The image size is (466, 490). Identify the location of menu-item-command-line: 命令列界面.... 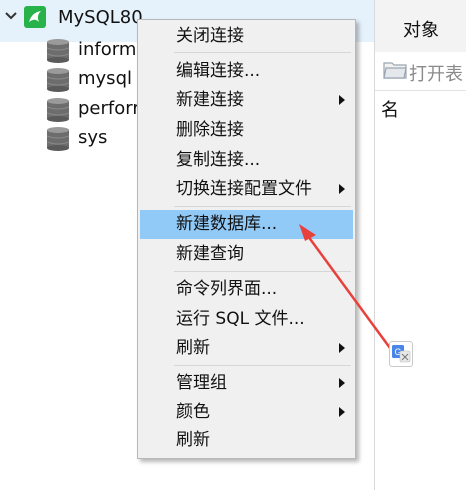
(246, 289).